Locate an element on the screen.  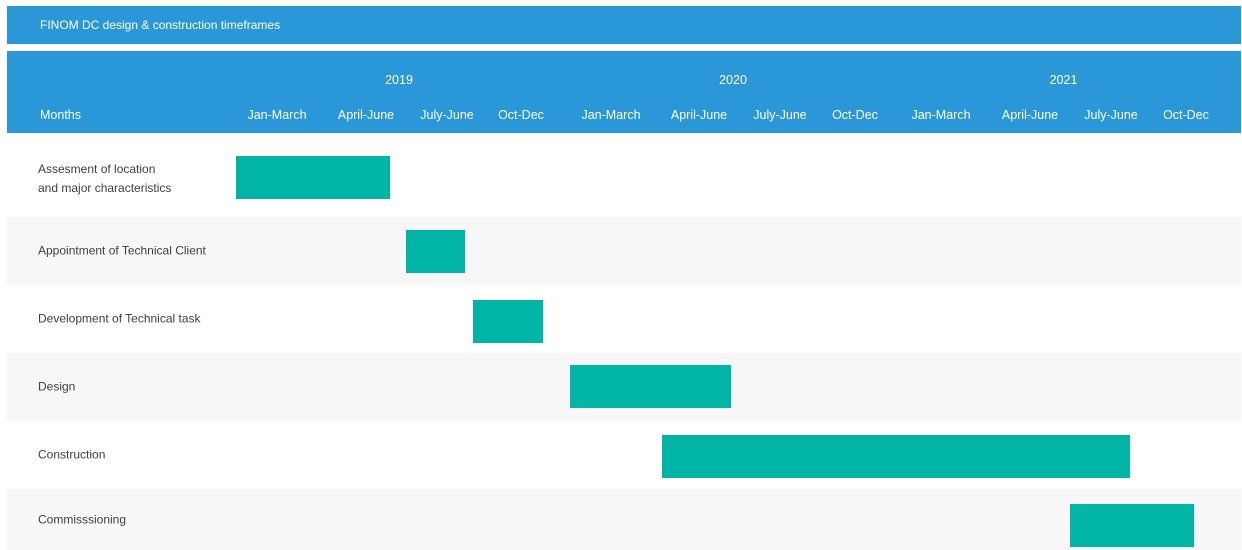
task-label: Design is located at coordinates (57, 386).